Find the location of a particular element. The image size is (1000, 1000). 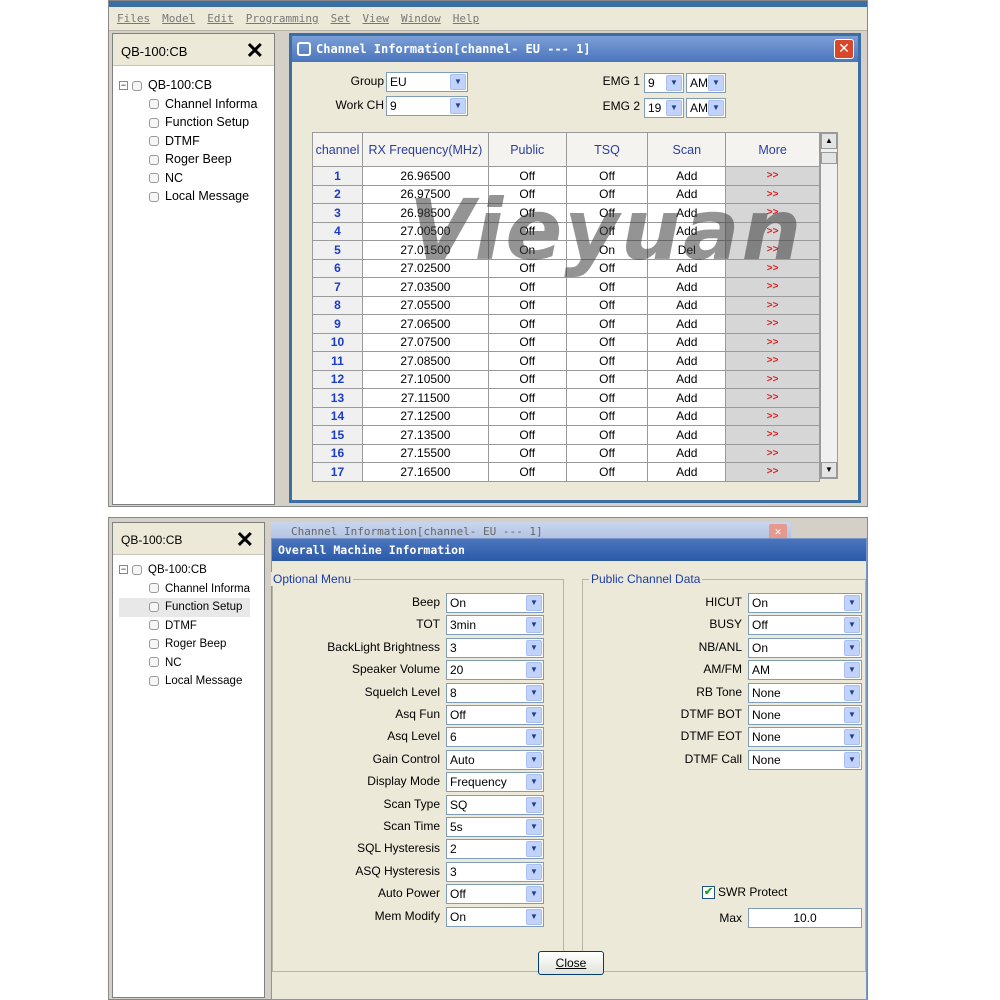

auto-power-select: Off ▼ is located at coordinates (495, 894).